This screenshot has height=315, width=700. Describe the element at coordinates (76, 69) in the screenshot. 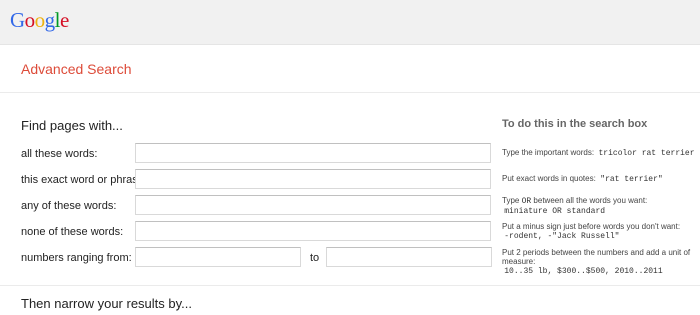

I see `page-title: Advanced Search` at that location.